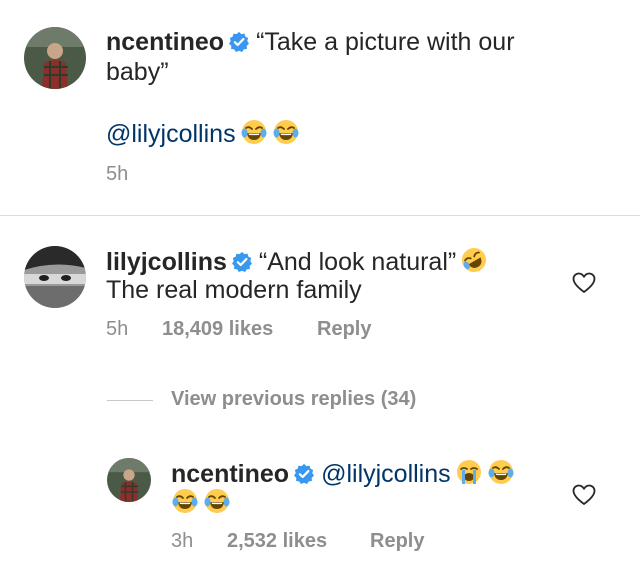  Describe the element at coordinates (55, 58) in the screenshot. I see `avatar-ncentineo` at that location.